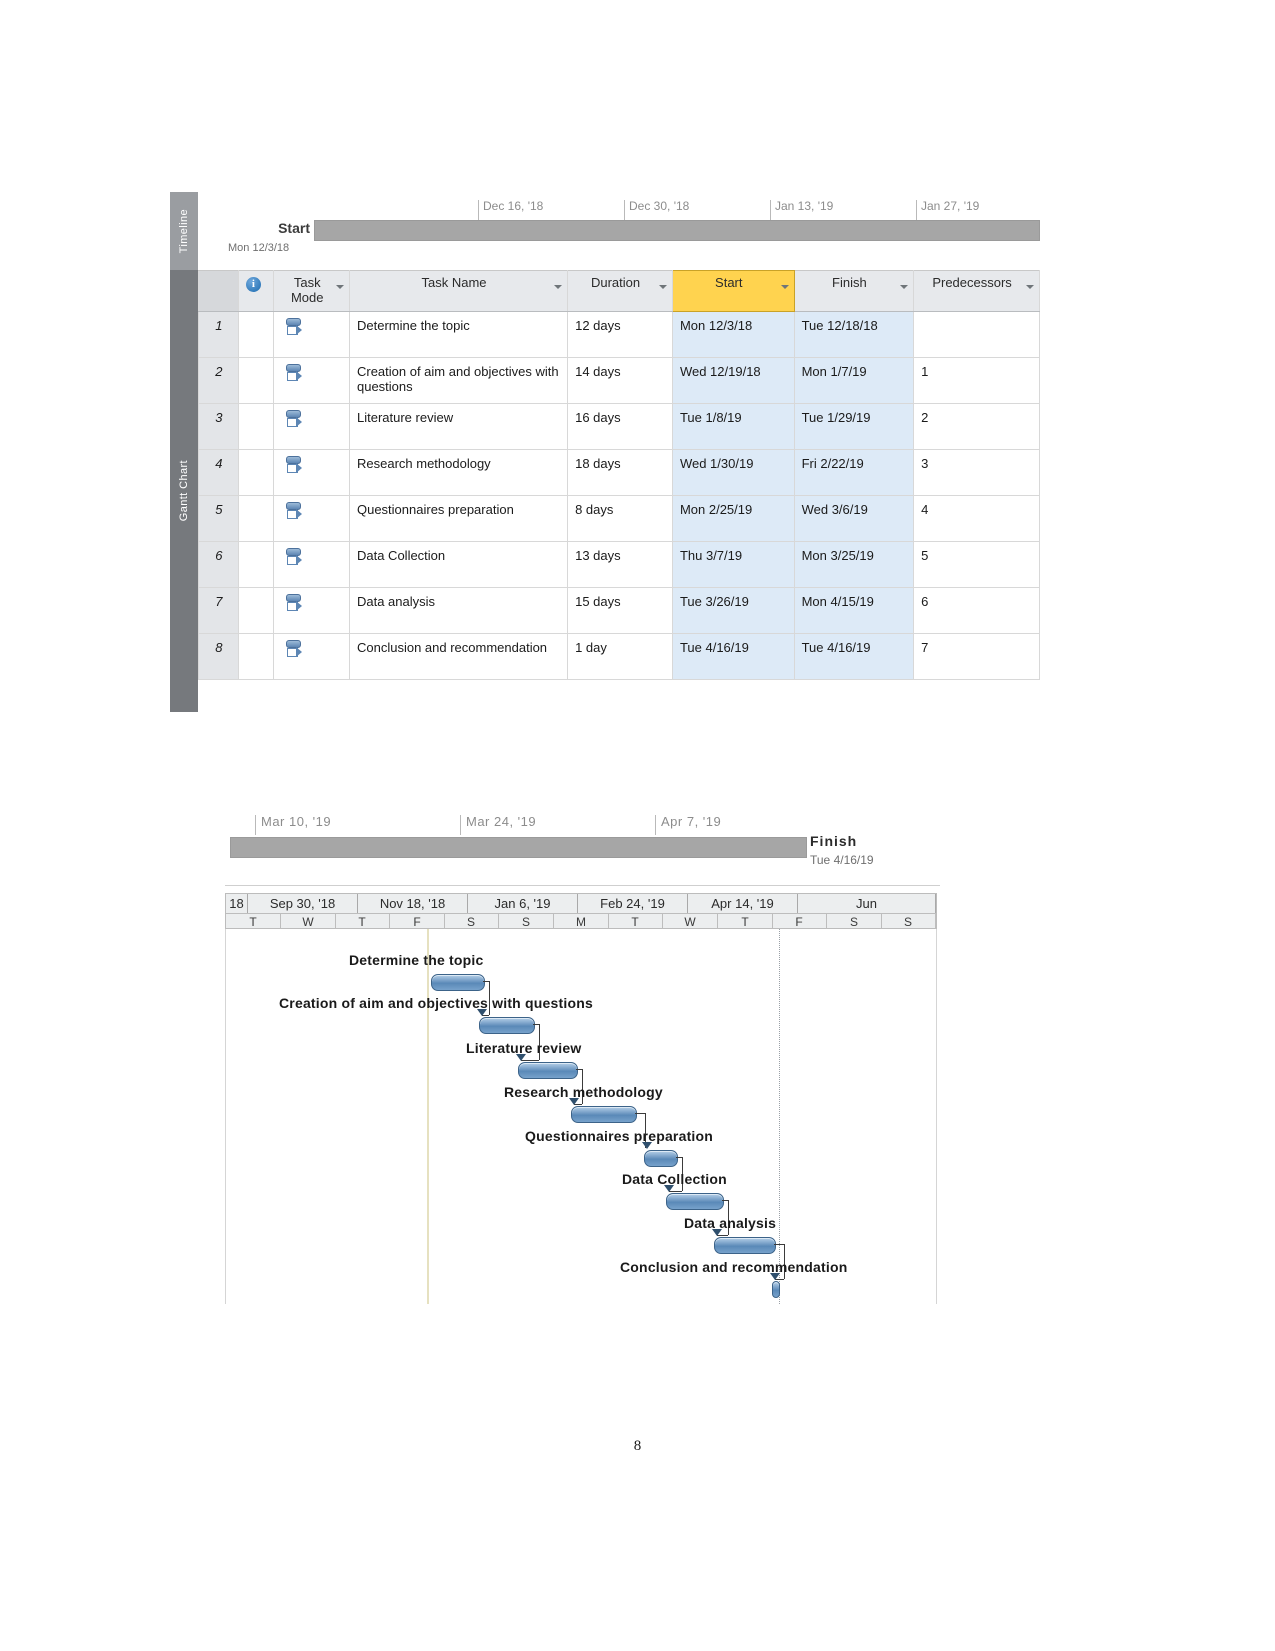 The width and height of the screenshot is (1275, 1651). I want to click on col-header-task-mode-label: Task Mode, so click(307, 290).